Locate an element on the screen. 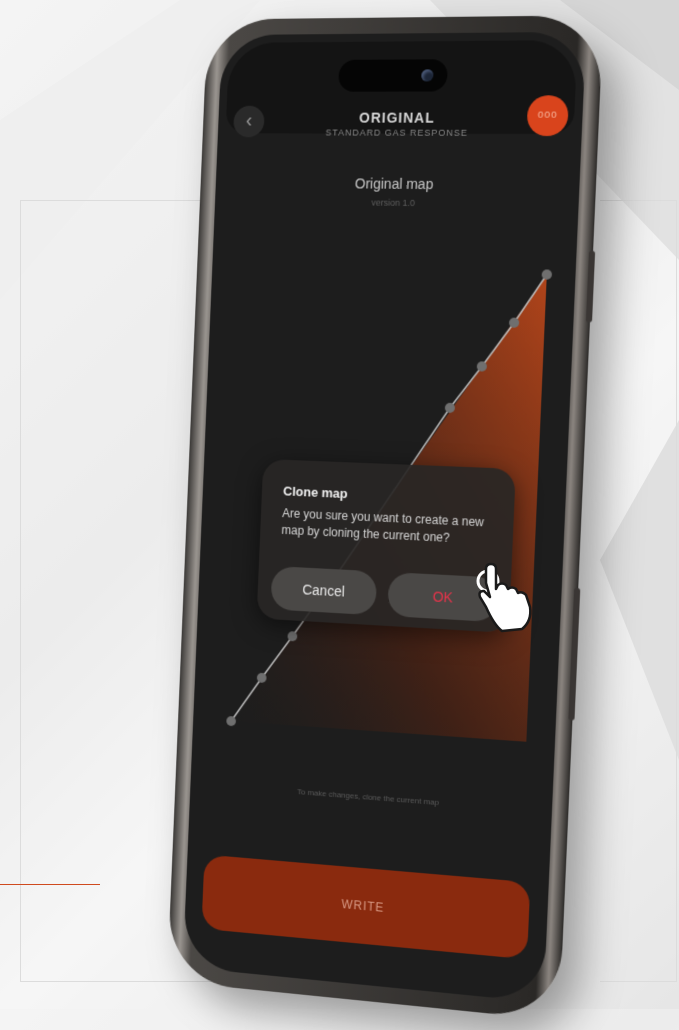  camera-icon is located at coordinates (427, 75).